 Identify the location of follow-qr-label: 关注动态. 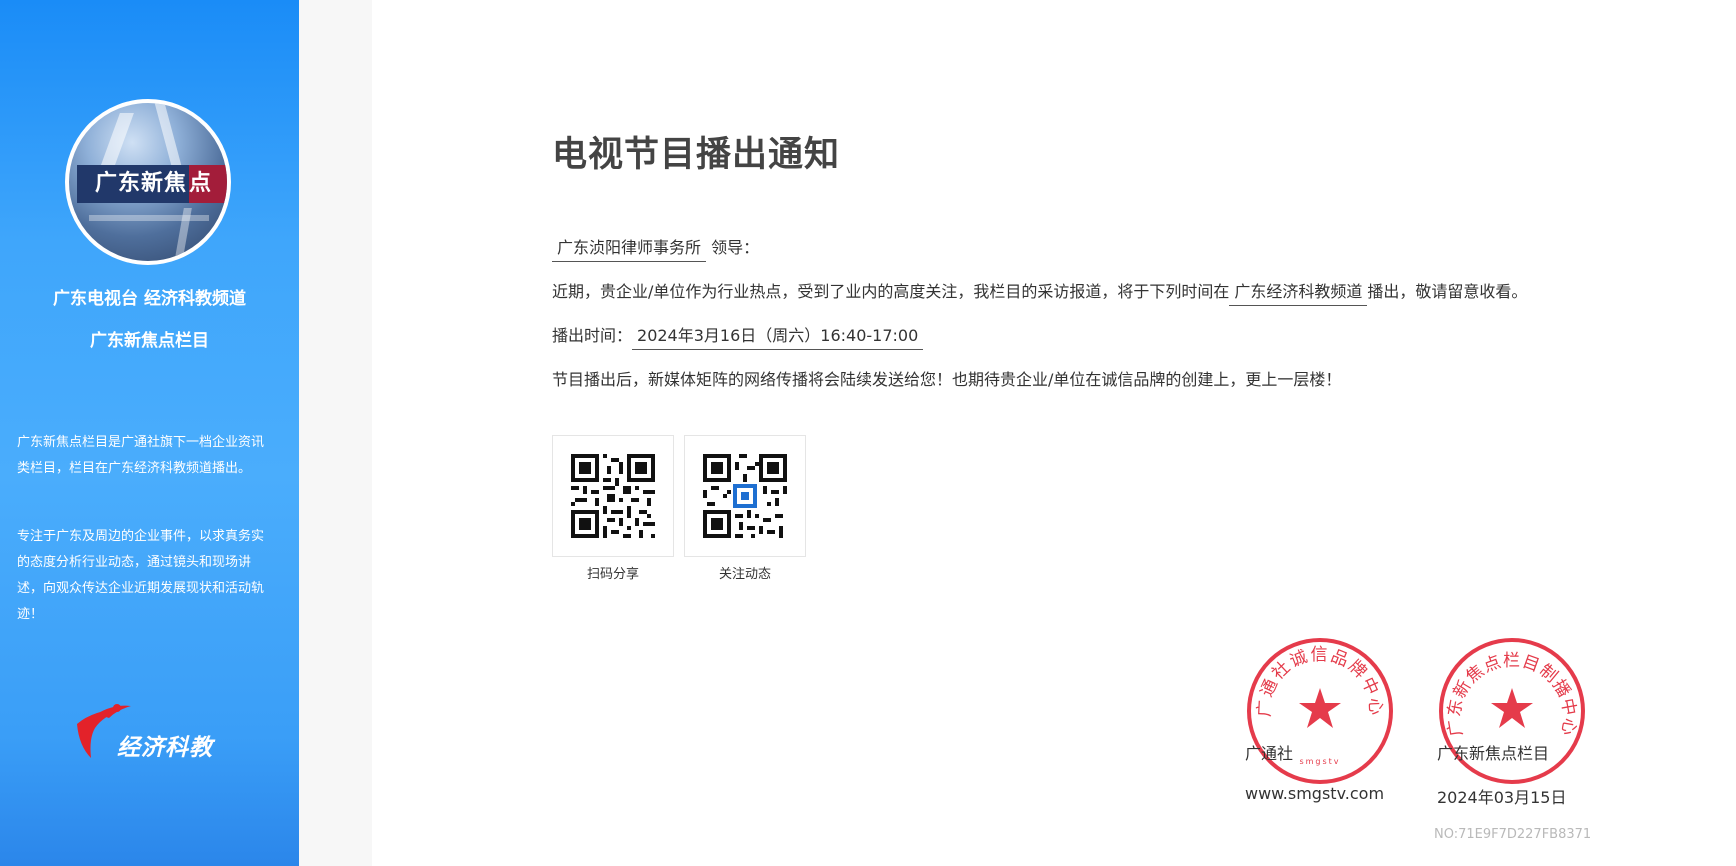
(744, 574).